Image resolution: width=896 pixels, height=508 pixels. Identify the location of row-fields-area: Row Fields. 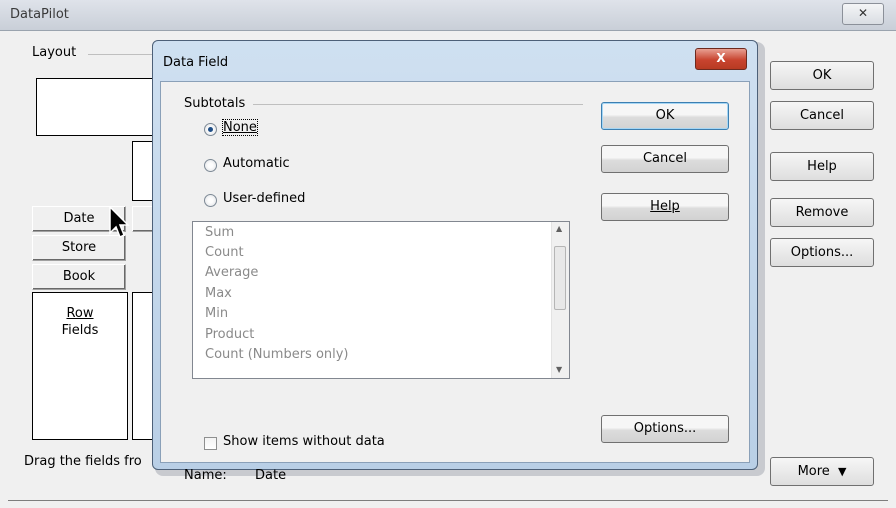
(80, 366).